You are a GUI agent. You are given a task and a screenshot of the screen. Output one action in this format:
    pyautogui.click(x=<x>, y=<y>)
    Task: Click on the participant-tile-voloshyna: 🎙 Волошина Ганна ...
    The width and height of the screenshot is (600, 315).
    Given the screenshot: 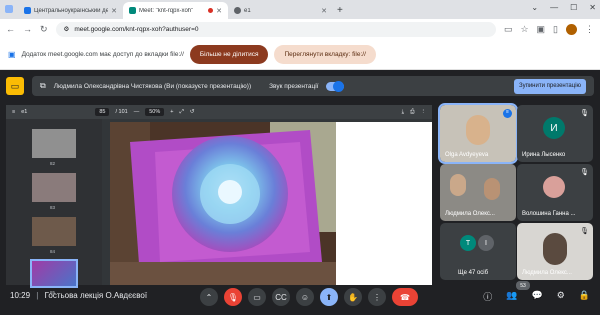 What is the action you would take?
    pyautogui.click(x=555, y=192)
    